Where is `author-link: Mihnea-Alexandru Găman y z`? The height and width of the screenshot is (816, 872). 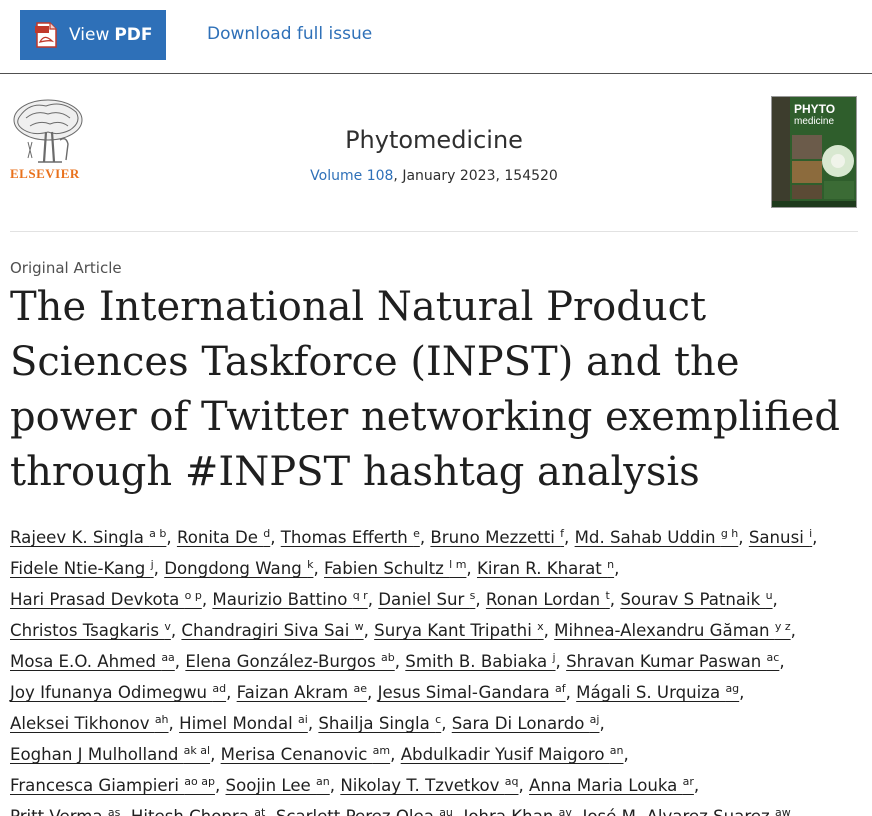
author-link: Mihnea-Alexandru Găman y z is located at coordinates (672, 630).